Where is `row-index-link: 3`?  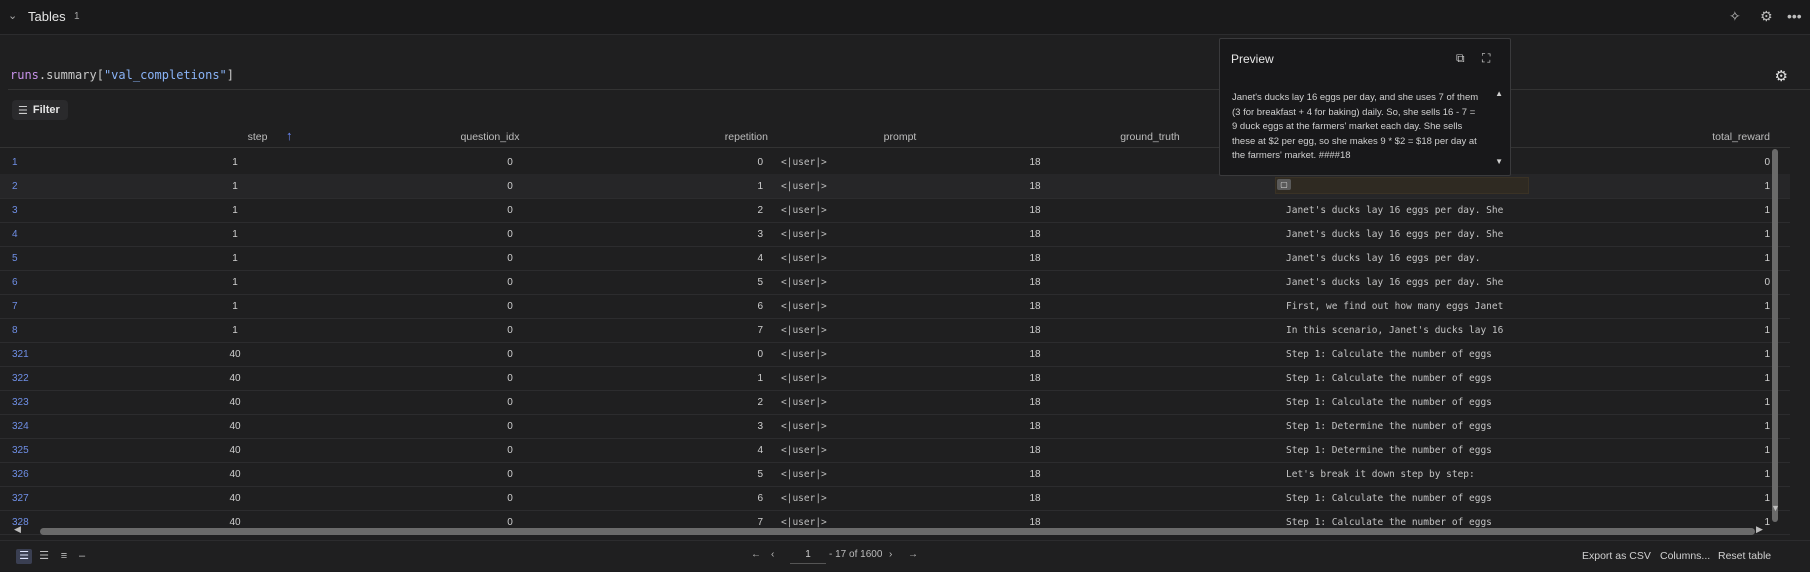 row-index-link: 3 is located at coordinates (15, 210).